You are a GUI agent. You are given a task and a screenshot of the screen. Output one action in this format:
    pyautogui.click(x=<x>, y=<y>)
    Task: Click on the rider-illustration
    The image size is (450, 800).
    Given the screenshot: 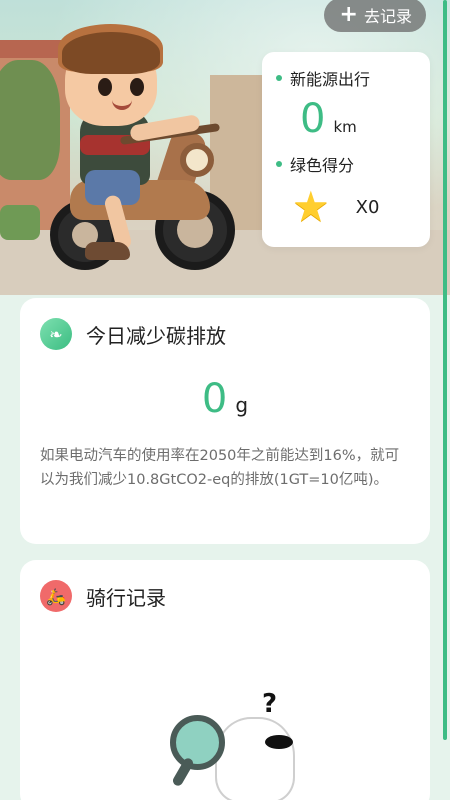 What is the action you would take?
    pyautogui.click(x=140, y=154)
    